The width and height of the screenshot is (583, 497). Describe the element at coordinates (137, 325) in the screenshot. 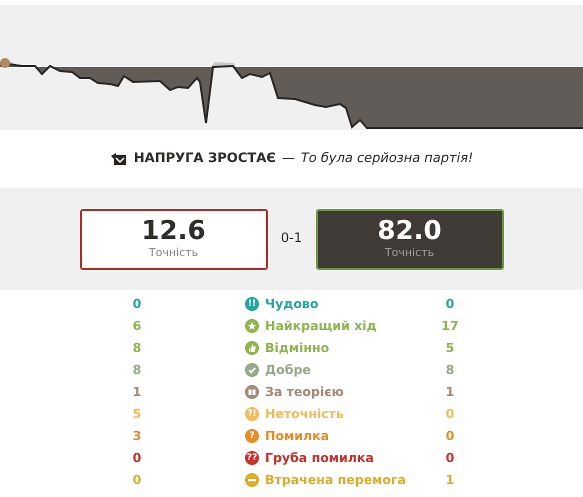

I see `move-count: 6` at that location.